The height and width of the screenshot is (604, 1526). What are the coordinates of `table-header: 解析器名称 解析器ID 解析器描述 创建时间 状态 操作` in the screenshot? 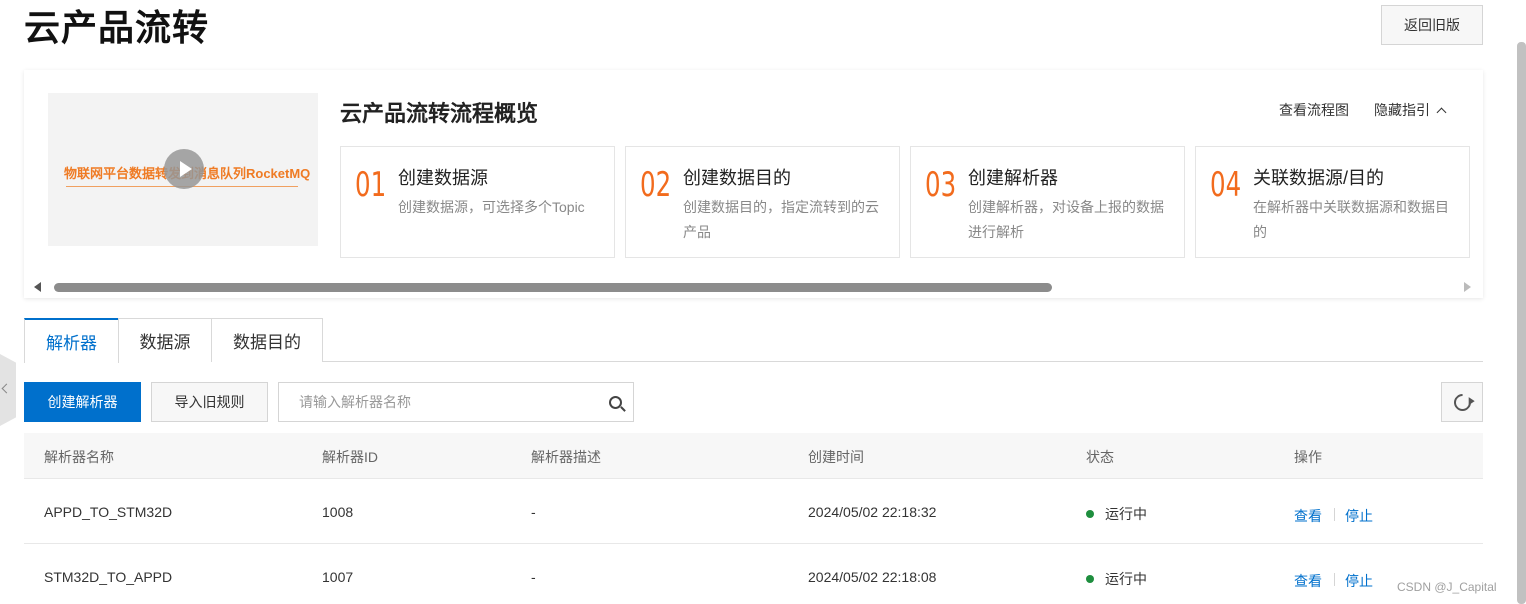 It's located at (753, 456).